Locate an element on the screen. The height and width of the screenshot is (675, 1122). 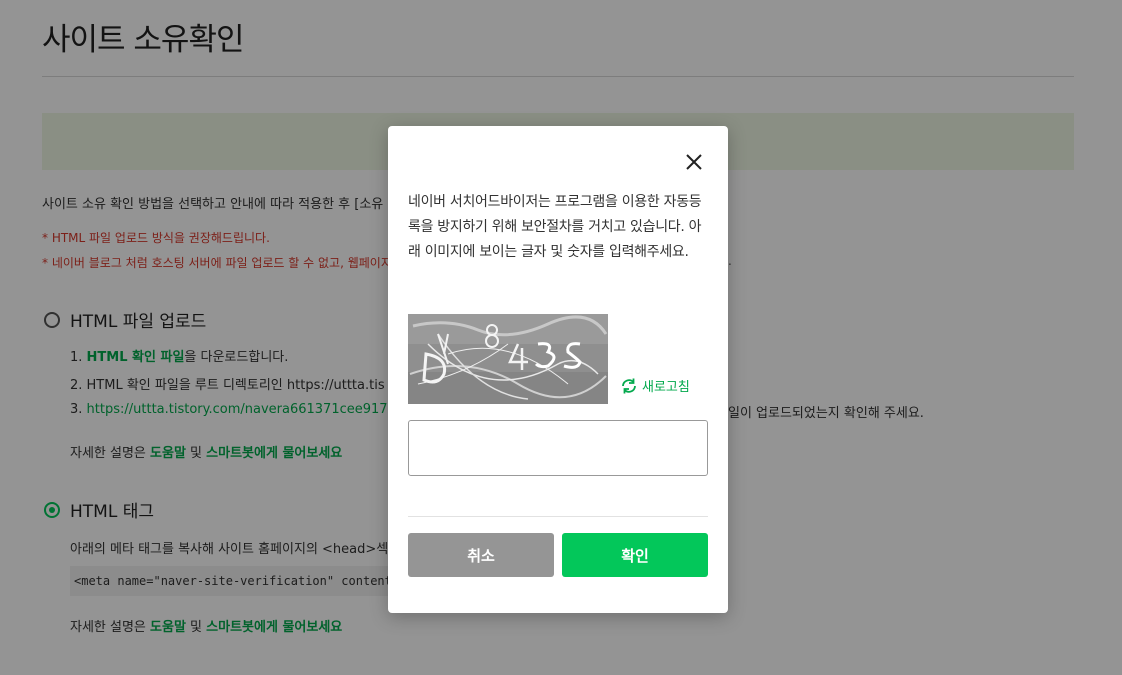
cancel-button: 취소 is located at coordinates (481, 555).